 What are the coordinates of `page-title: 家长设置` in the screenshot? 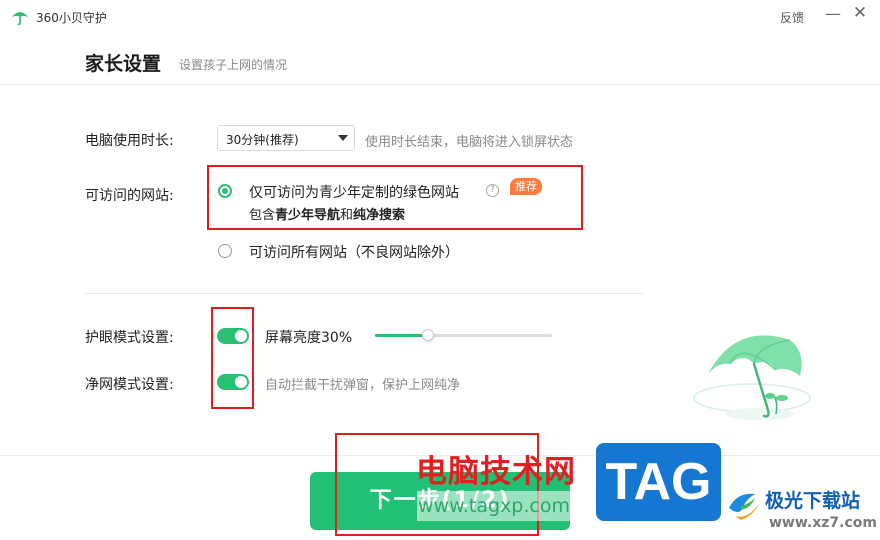 It's located at (123, 64).